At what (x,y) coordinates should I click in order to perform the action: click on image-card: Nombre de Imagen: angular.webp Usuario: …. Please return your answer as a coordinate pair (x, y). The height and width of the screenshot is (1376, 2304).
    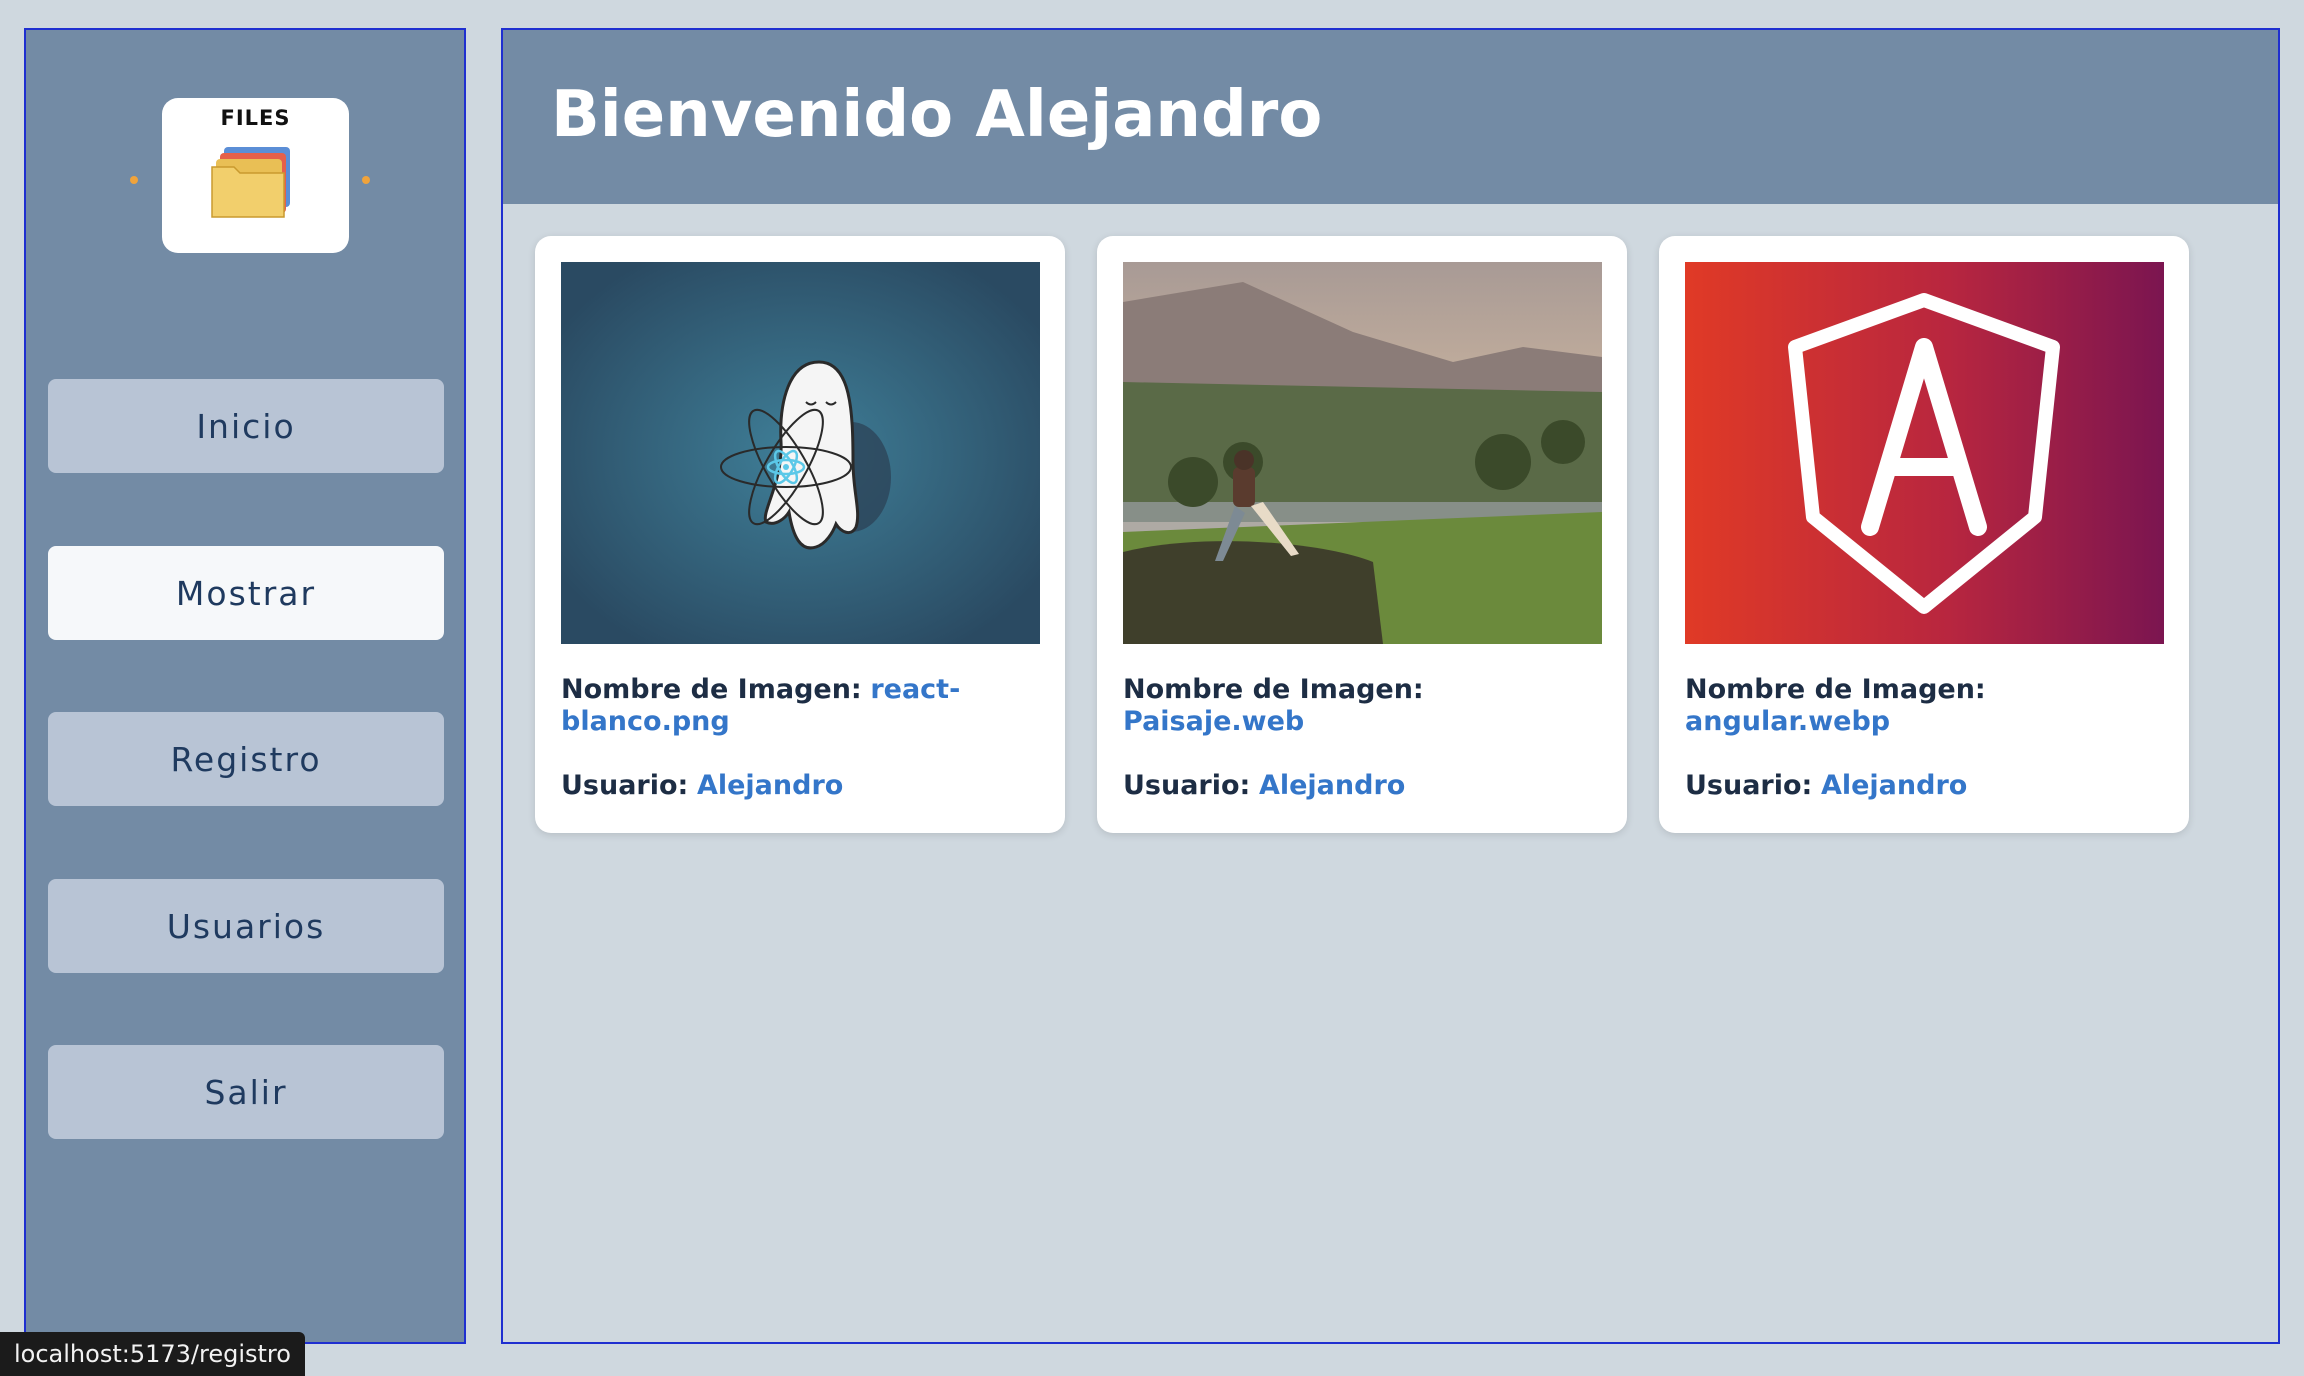
    Looking at the image, I should click on (1924, 534).